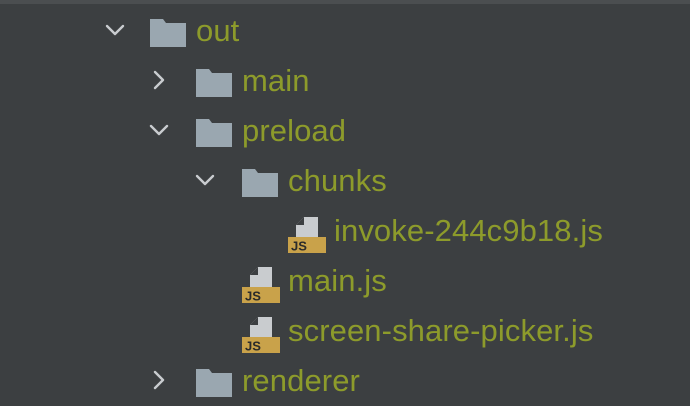 This screenshot has width=690, height=406. I want to click on tree-item-label: main, so click(276, 80).